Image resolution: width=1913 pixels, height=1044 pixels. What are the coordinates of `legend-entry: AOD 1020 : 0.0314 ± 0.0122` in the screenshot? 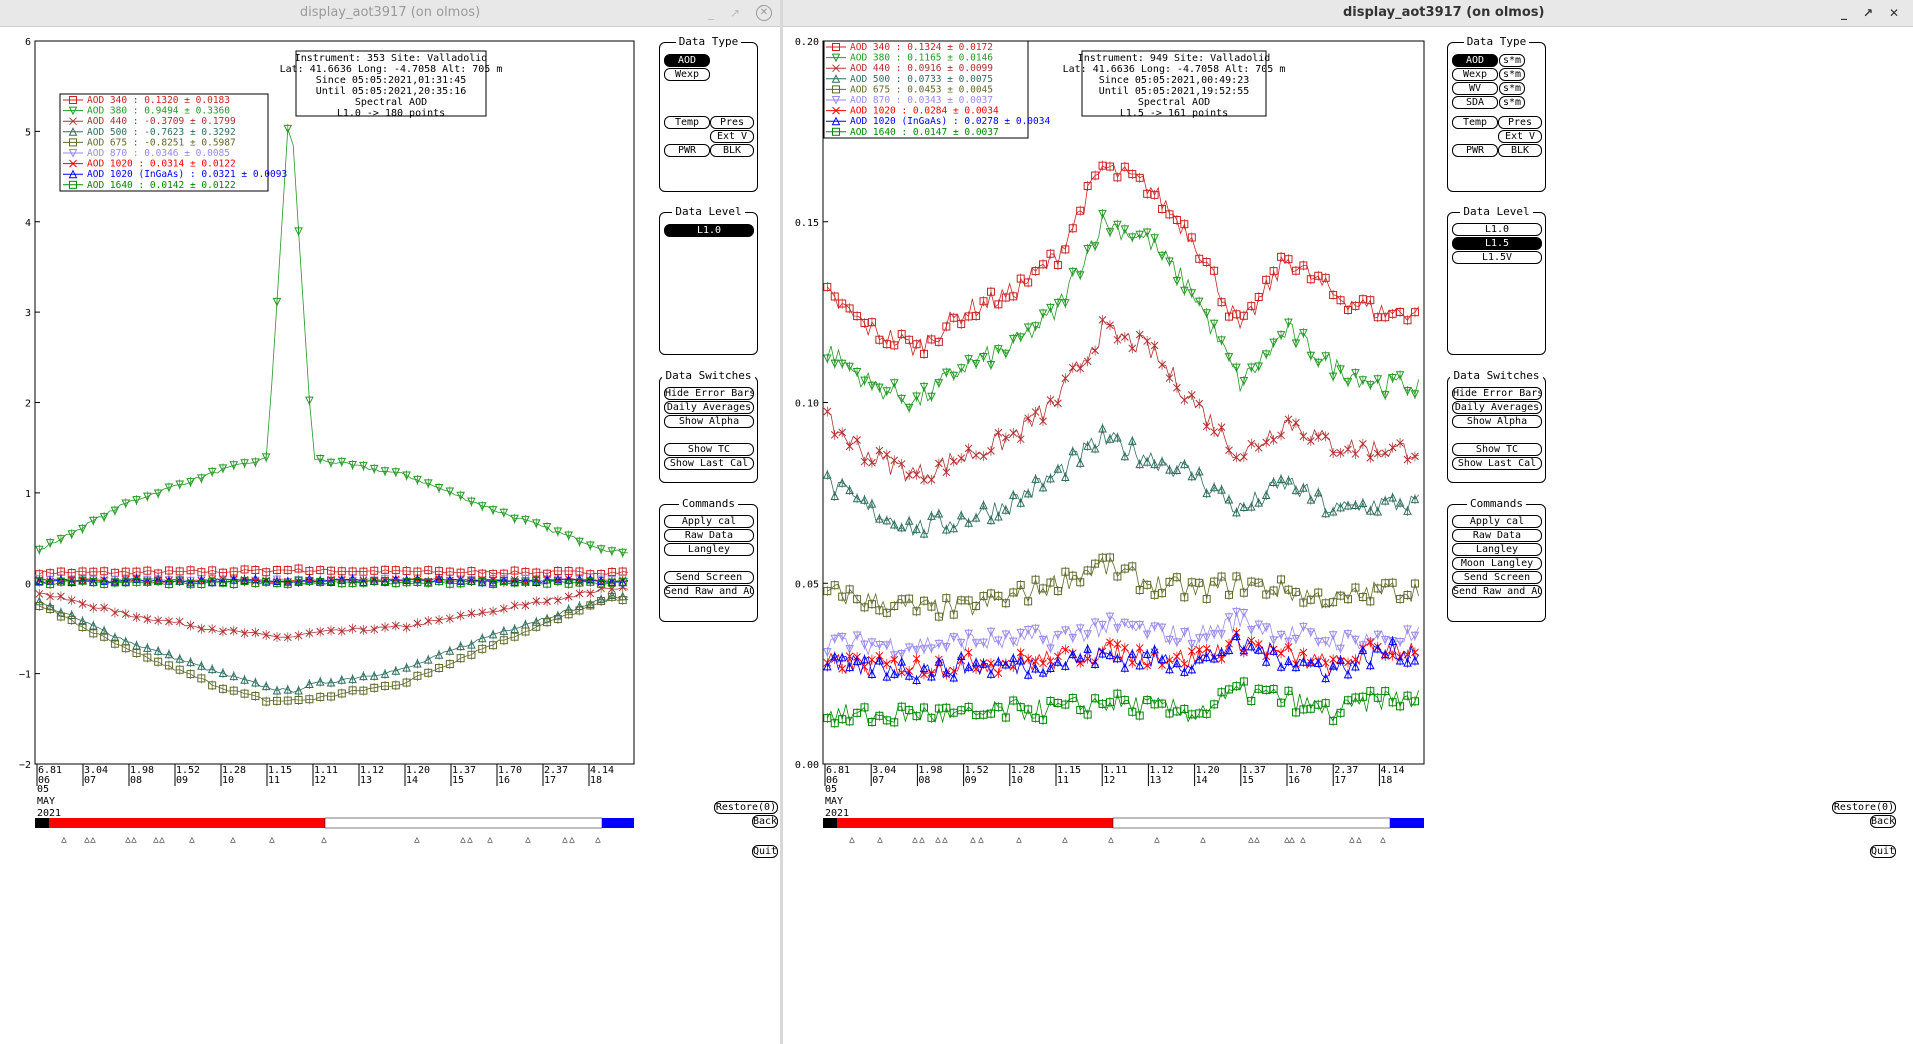 It's located at (161, 164).